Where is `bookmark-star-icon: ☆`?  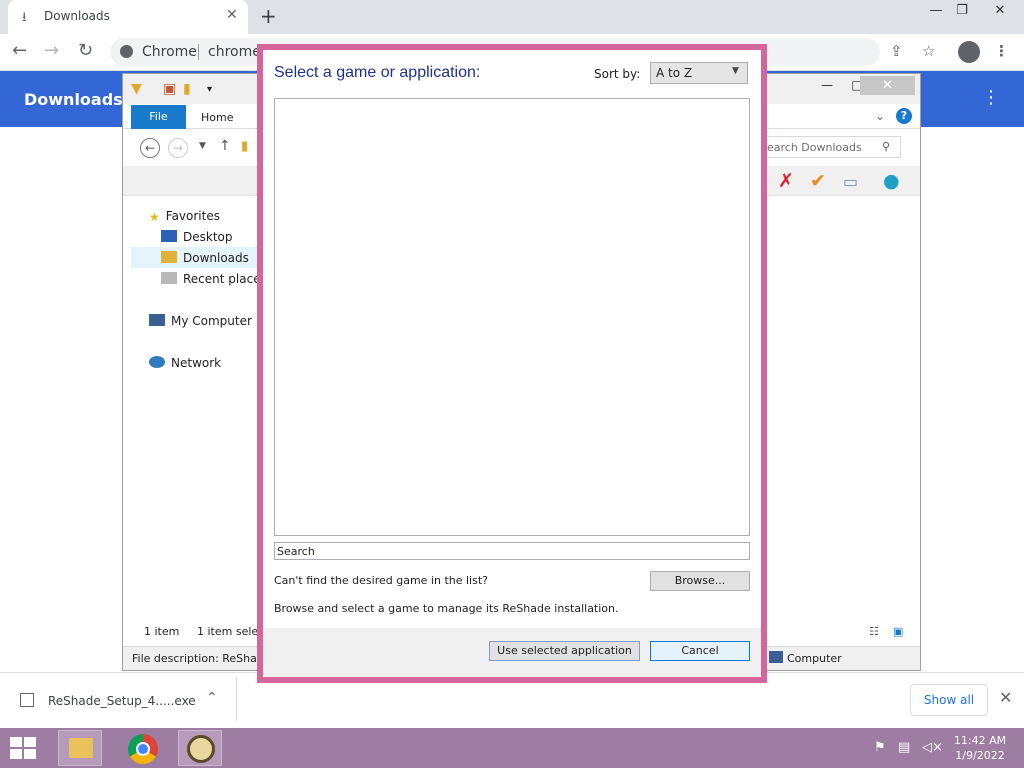 bookmark-star-icon: ☆ is located at coordinates (928, 51).